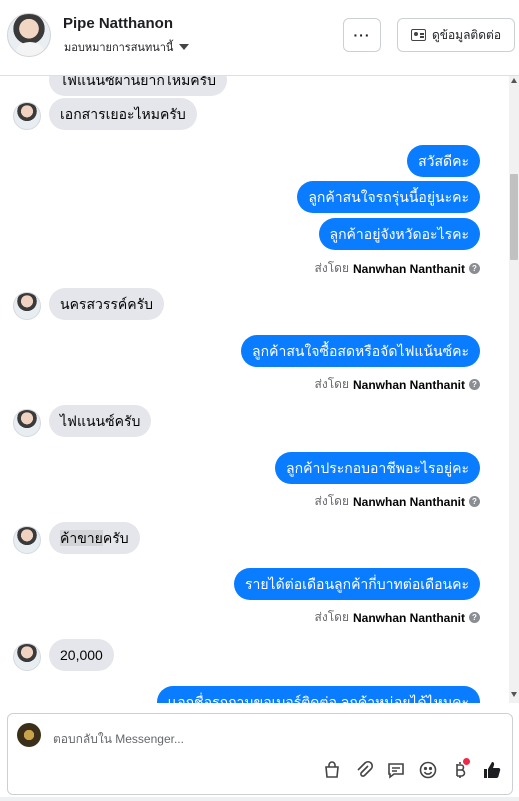 The width and height of the screenshot is (519, 801). Describe the element at coordinates (418, 35) in the screenshot. I see `contact-card-icon` at that location.